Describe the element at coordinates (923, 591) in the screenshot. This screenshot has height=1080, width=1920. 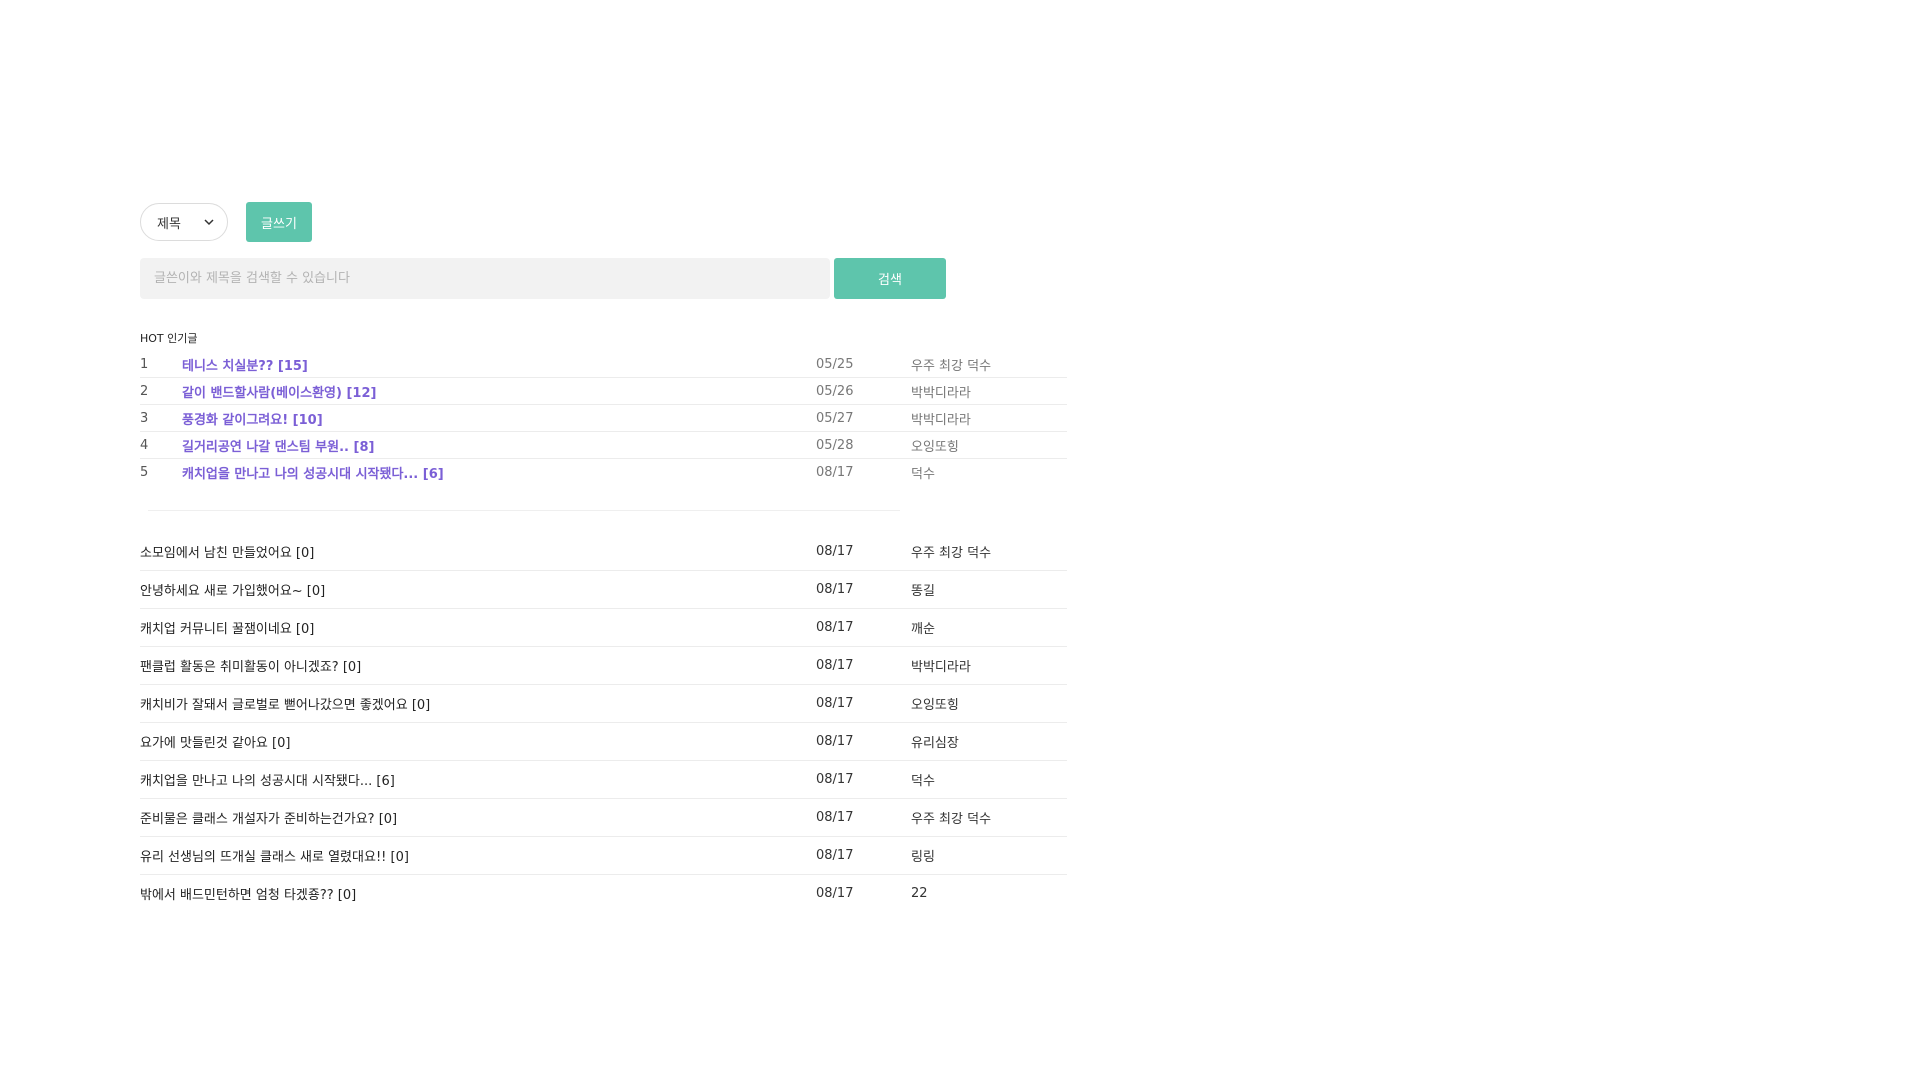
I see `post-author: 똥길` at that location.